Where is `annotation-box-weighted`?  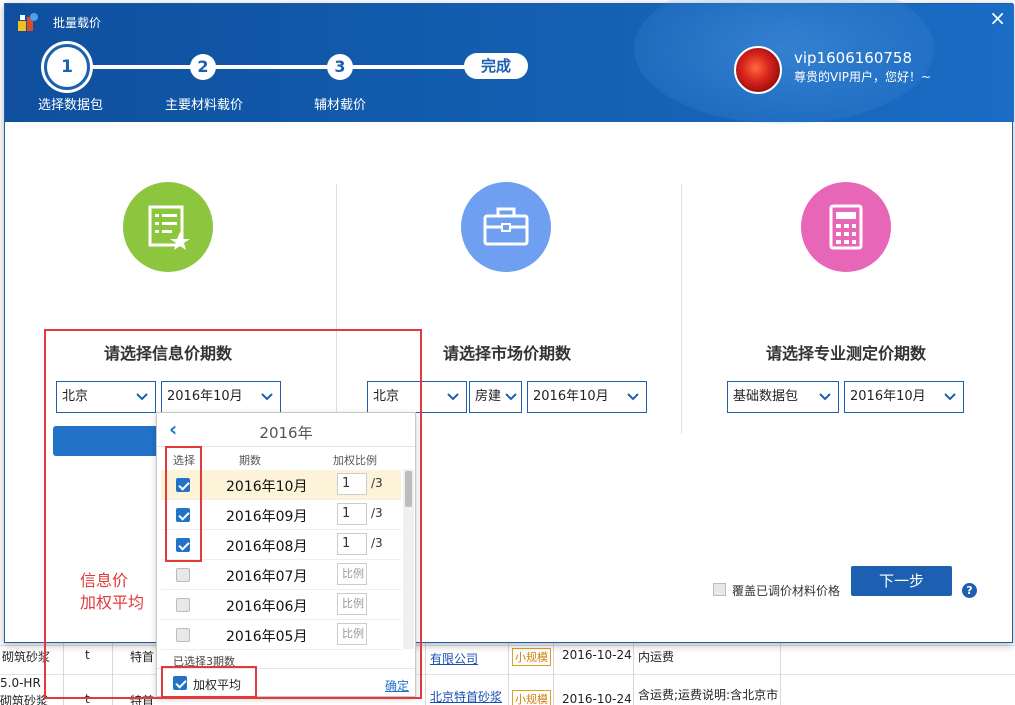 annotation-box-weighted is located at coordinates (209, 682).